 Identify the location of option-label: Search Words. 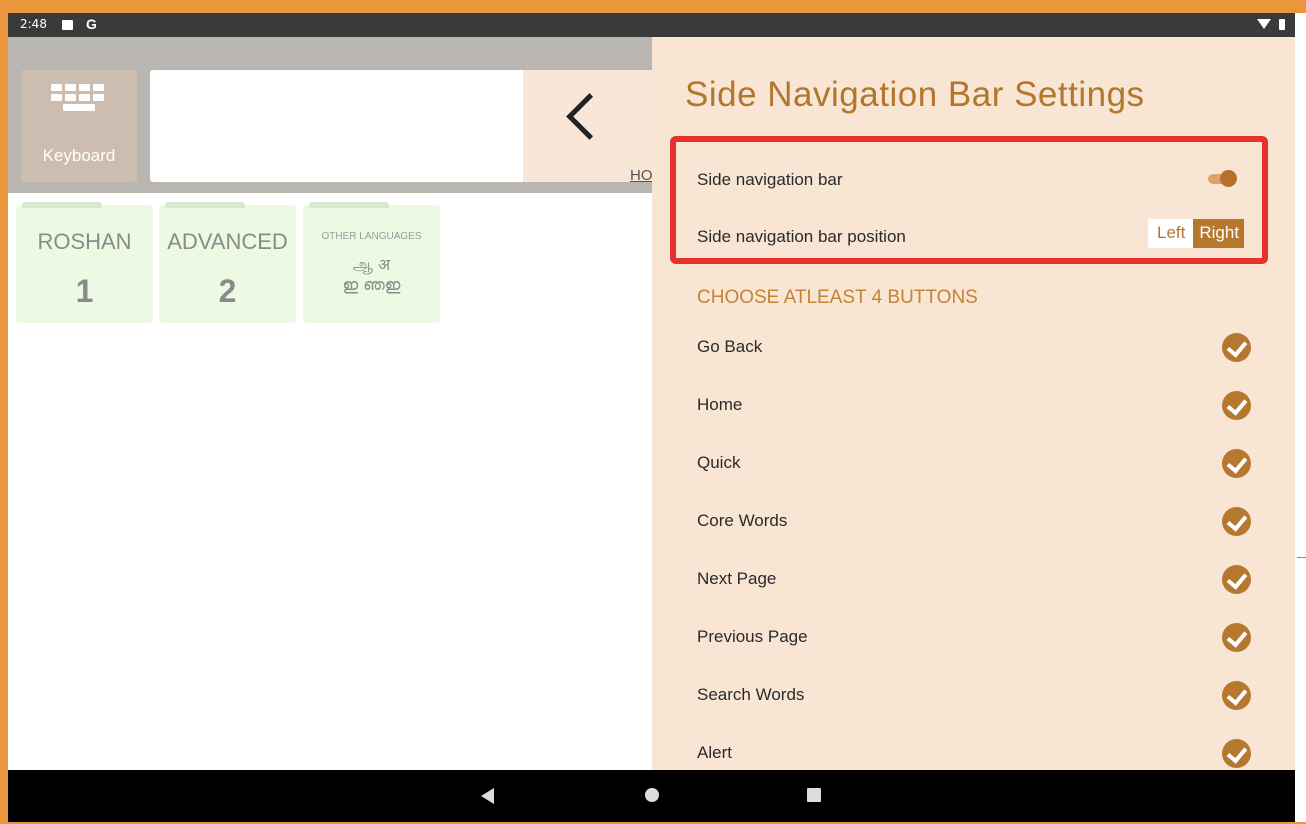
(751, 694).